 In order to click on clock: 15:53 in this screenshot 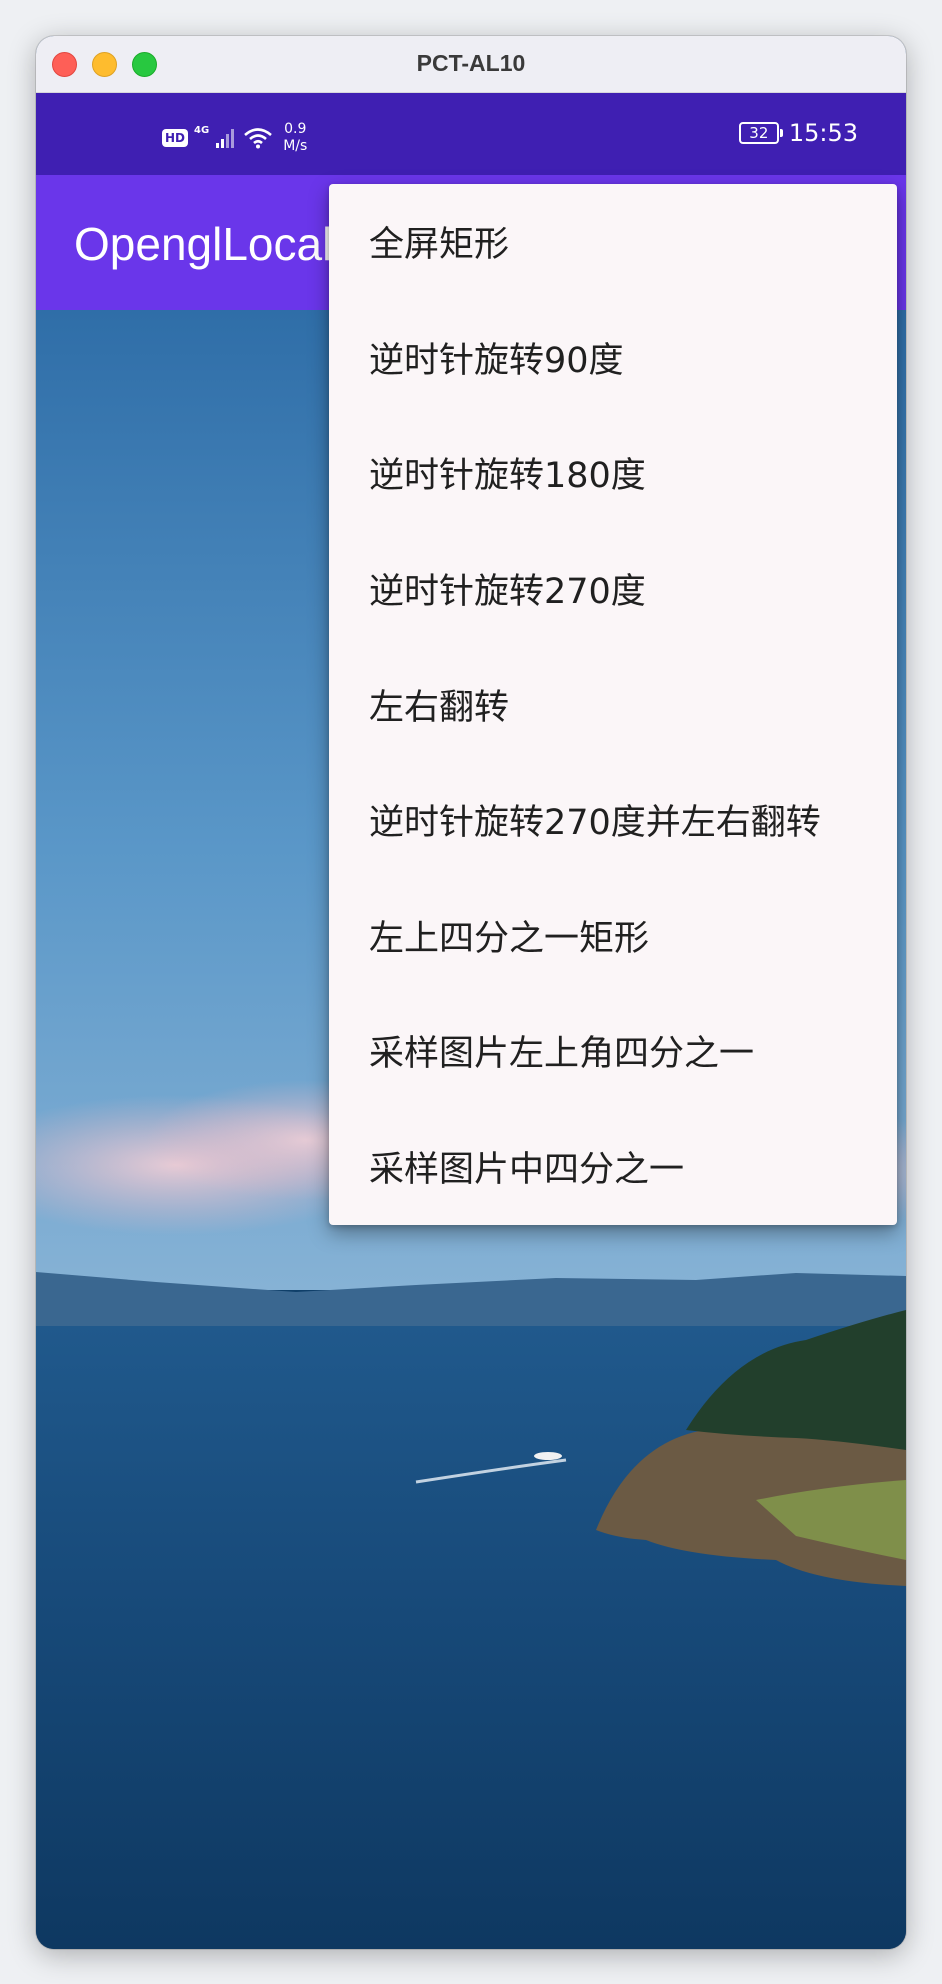, I will do `click(823, 133)`.